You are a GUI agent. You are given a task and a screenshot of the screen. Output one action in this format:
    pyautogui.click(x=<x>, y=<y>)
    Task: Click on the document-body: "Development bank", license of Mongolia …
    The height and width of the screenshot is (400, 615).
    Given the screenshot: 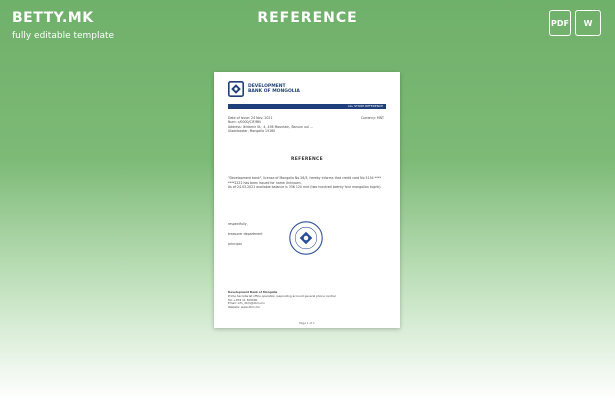 What is the action you would take?
    pyautogui.click(x=307, y=183)
    